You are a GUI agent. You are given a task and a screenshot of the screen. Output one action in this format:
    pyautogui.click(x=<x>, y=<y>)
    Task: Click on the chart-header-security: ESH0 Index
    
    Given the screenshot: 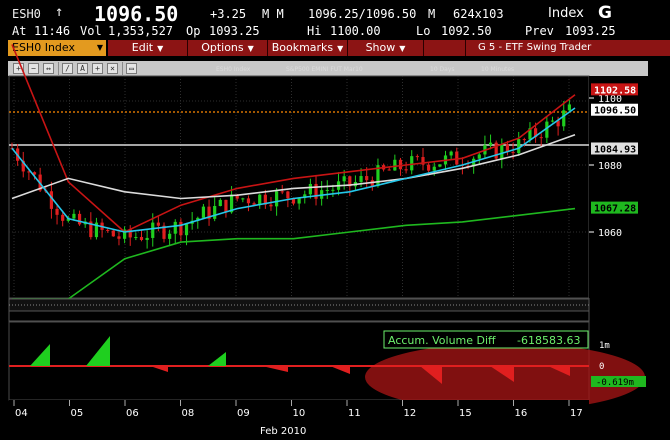 What is the action you would take?
    pyautogui.click(x=233, y=69)
    